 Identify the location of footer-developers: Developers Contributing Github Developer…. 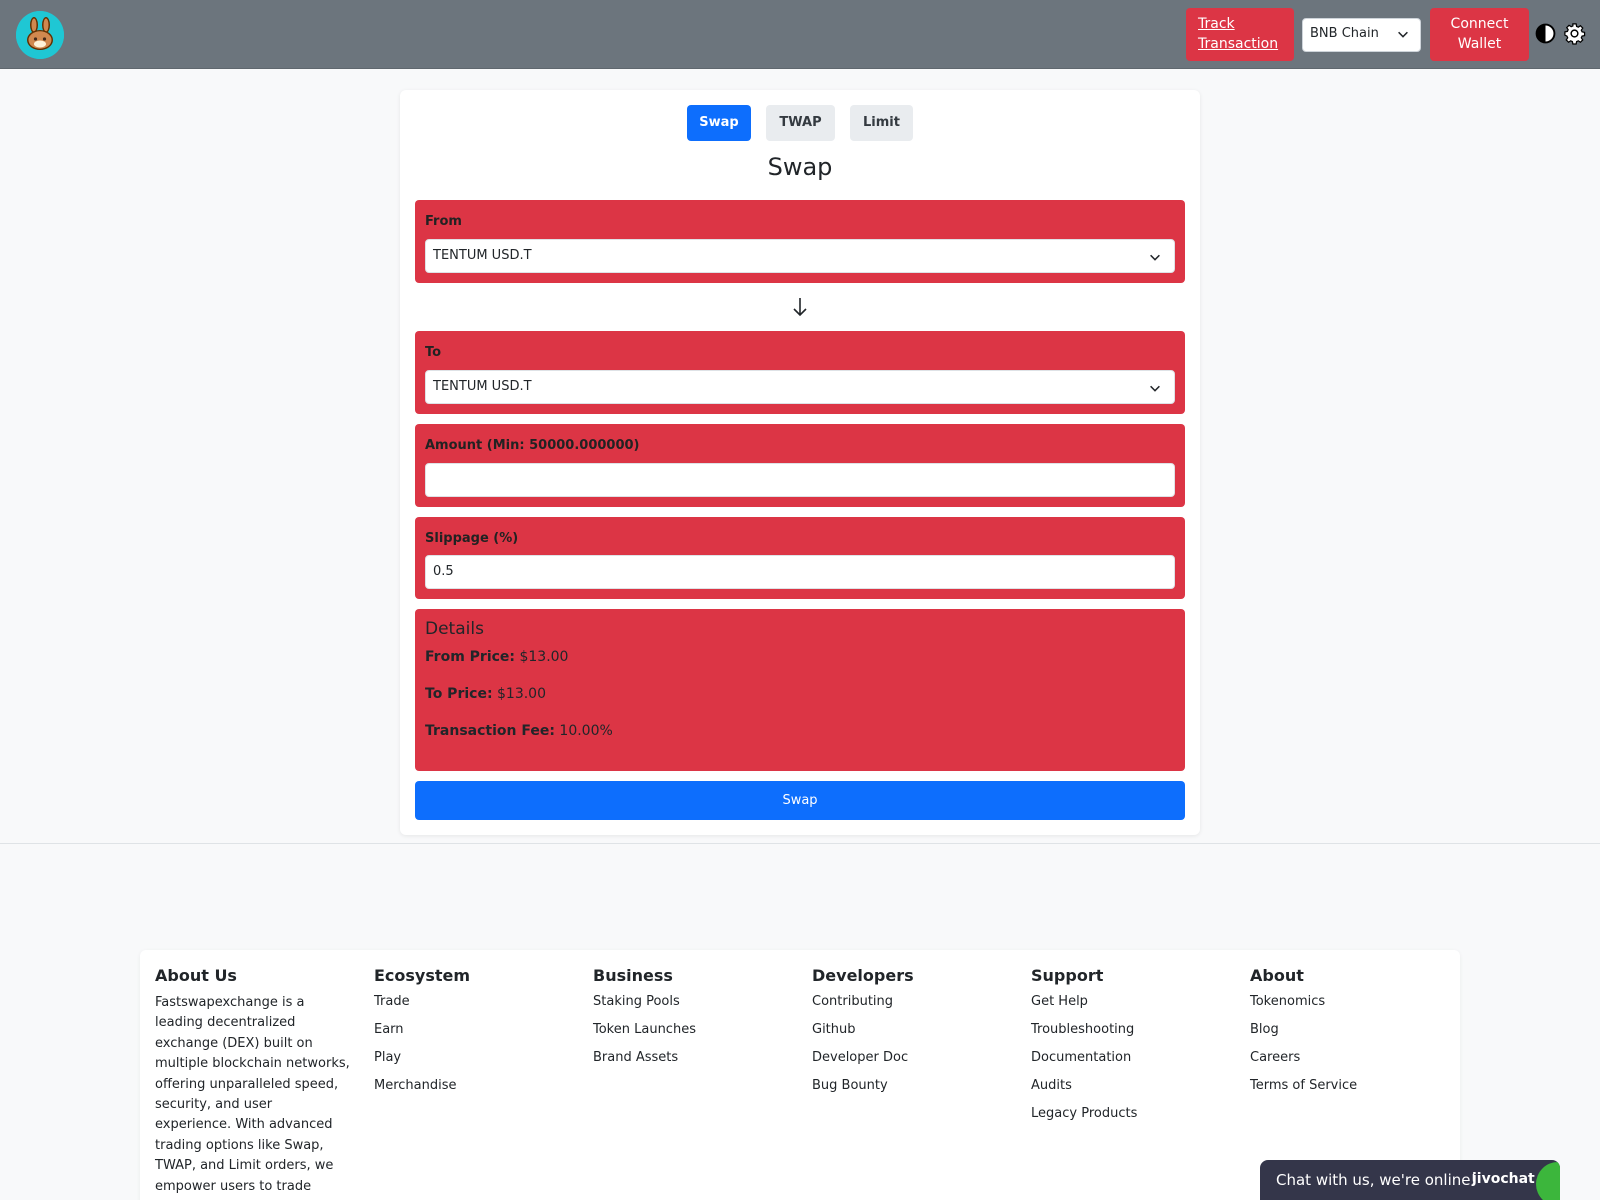
(863, 1035).